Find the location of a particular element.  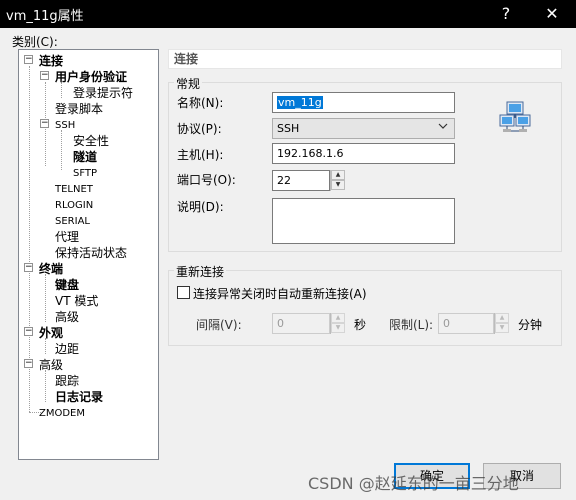

limit-up-arrow-icon: ▲ is located at coordinates (502, 318).